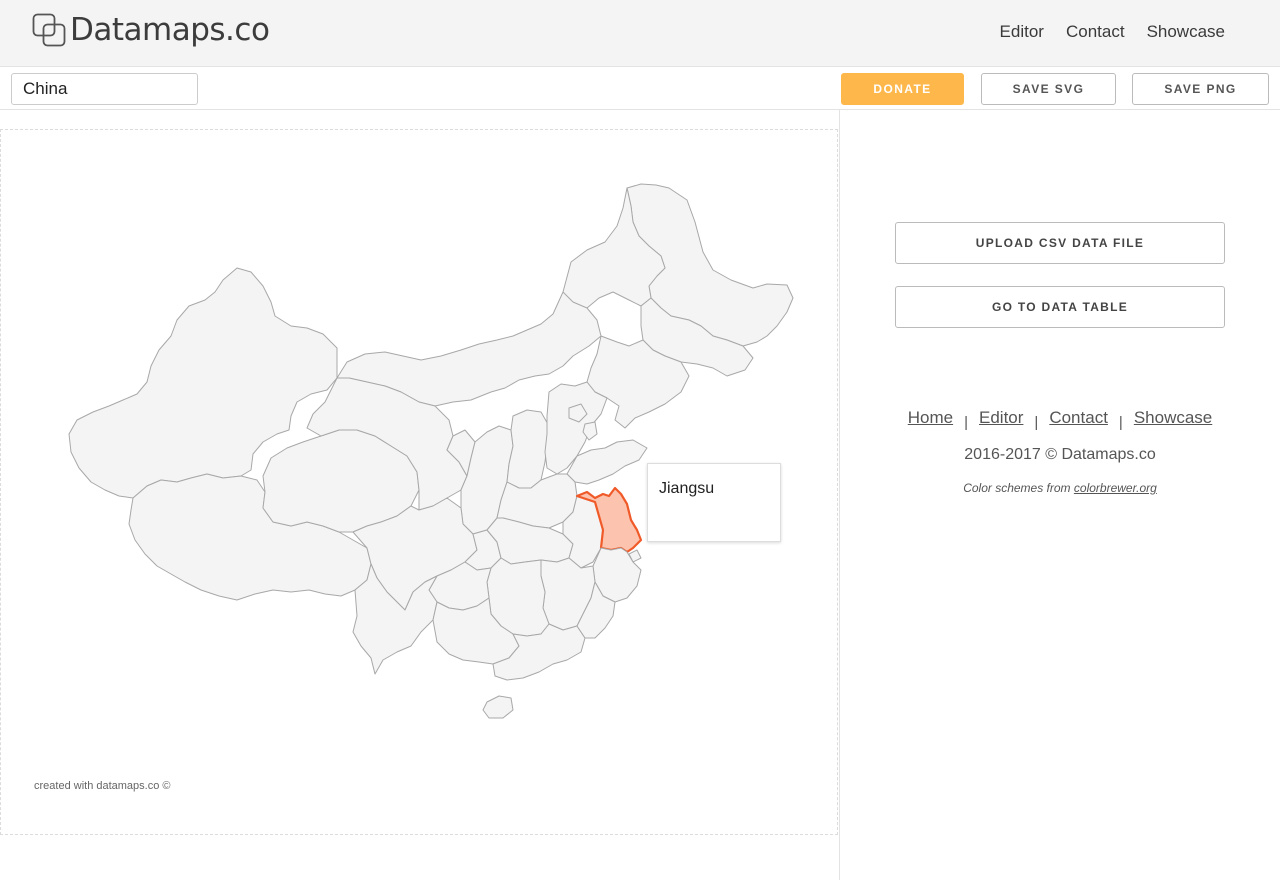  I want to click on save-png-button: SAVE PNG, so click(1200, 89).